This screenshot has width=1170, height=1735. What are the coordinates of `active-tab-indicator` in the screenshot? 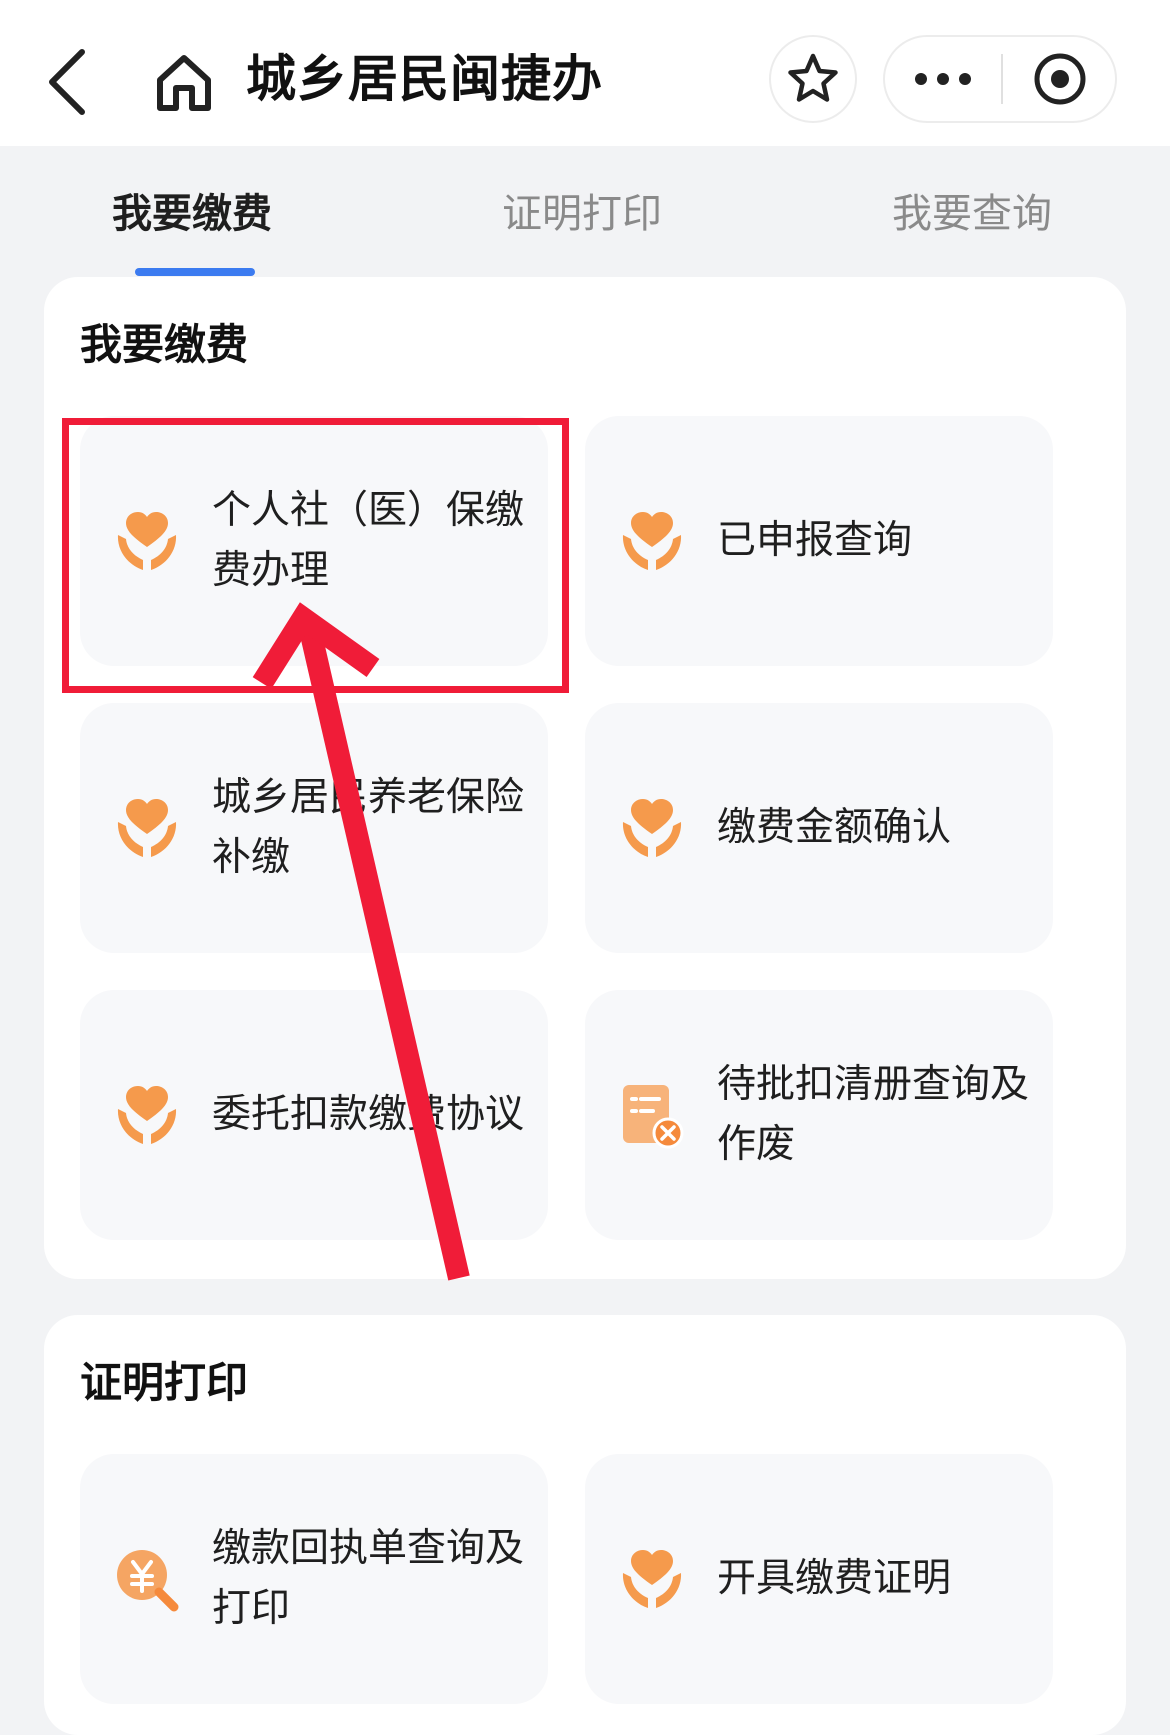 It's located at (195, 272).